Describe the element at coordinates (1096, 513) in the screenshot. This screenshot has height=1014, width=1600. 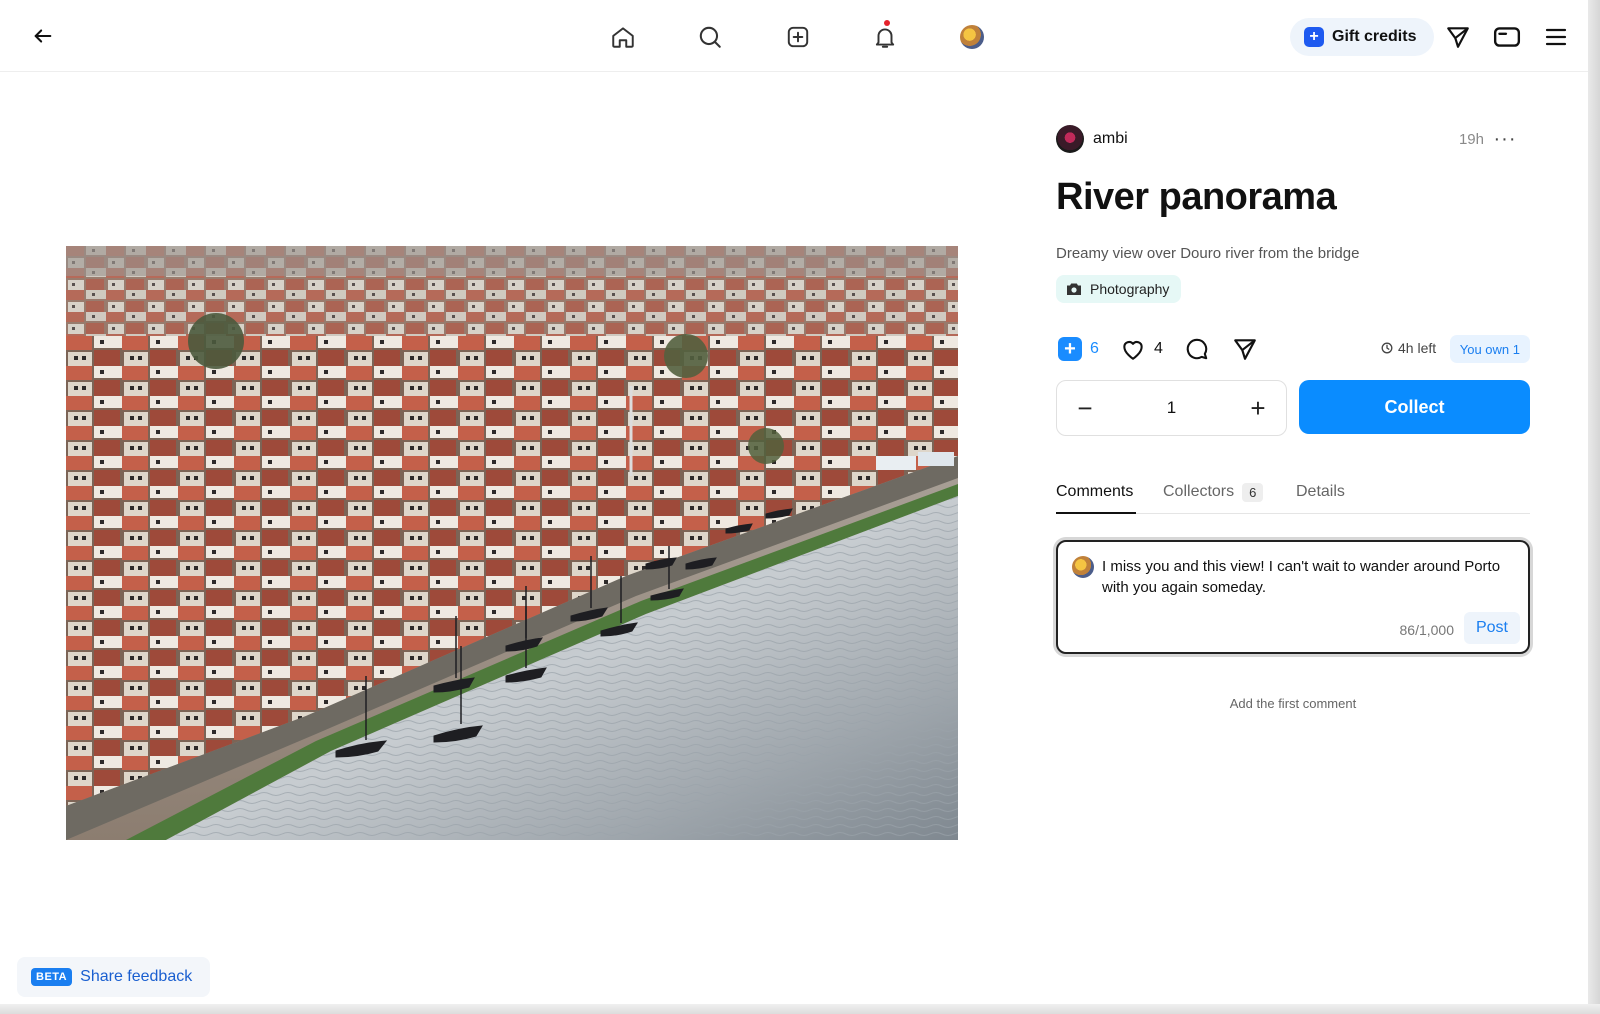
I see `active-tab-indicator` at that location.